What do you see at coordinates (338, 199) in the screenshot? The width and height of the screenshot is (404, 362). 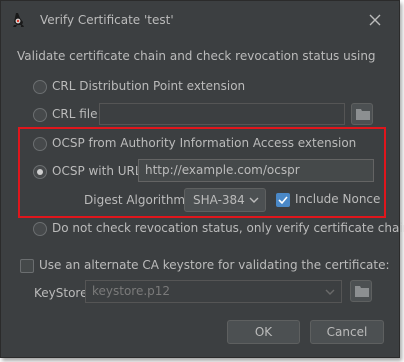 I see `include-nonce-label: Include Nonce` at bounding box center [338, 199].